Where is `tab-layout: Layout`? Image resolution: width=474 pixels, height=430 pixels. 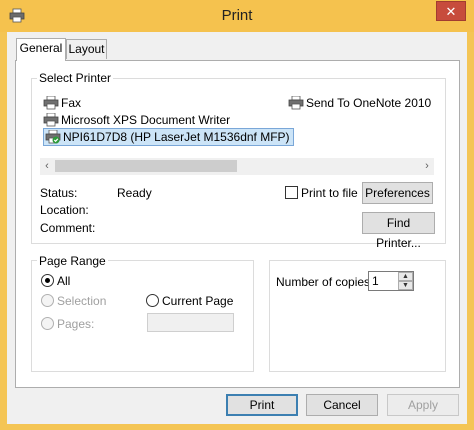
tab-layout: Layout is located at coordinates (86, 49).